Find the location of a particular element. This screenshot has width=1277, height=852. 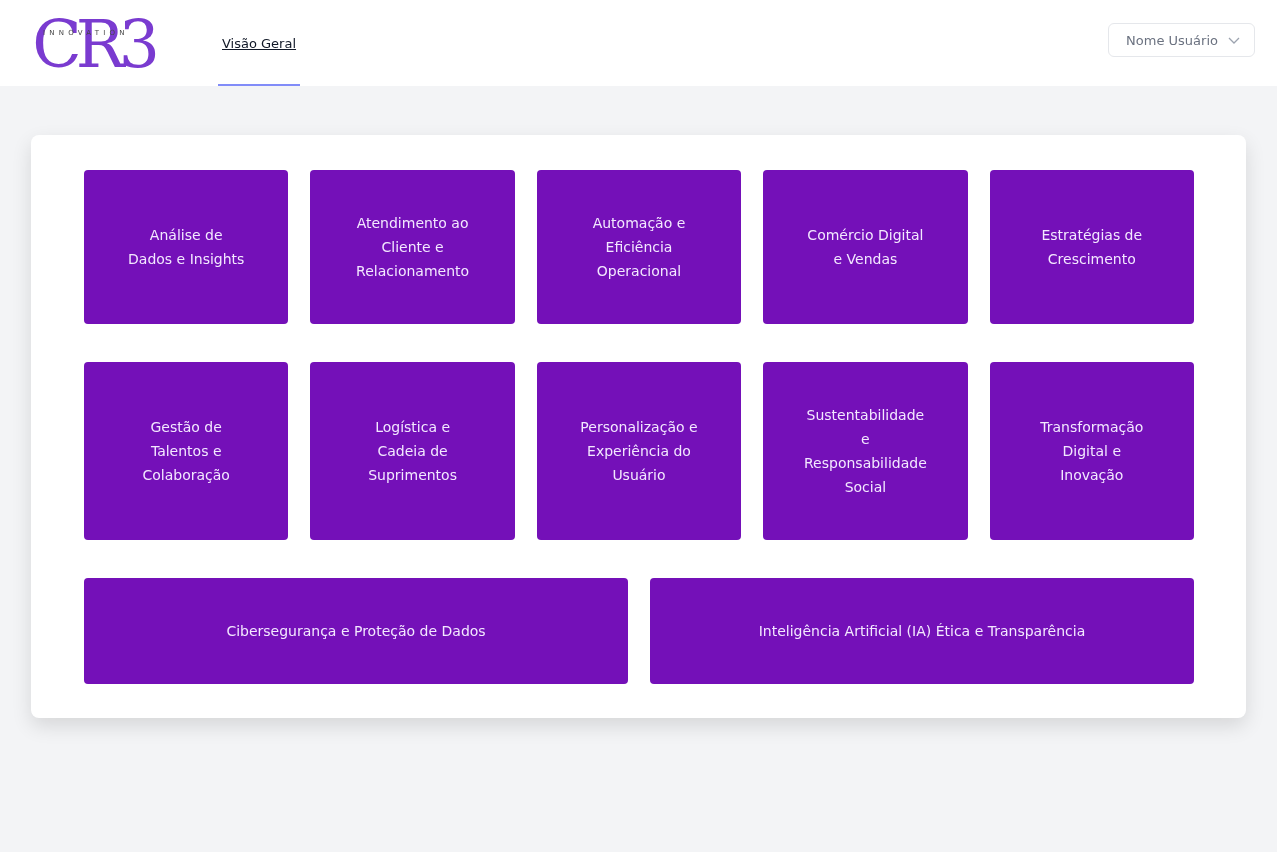

category-tile: Personalização e Experiência do Usuário is located at coordinates (639, 451).